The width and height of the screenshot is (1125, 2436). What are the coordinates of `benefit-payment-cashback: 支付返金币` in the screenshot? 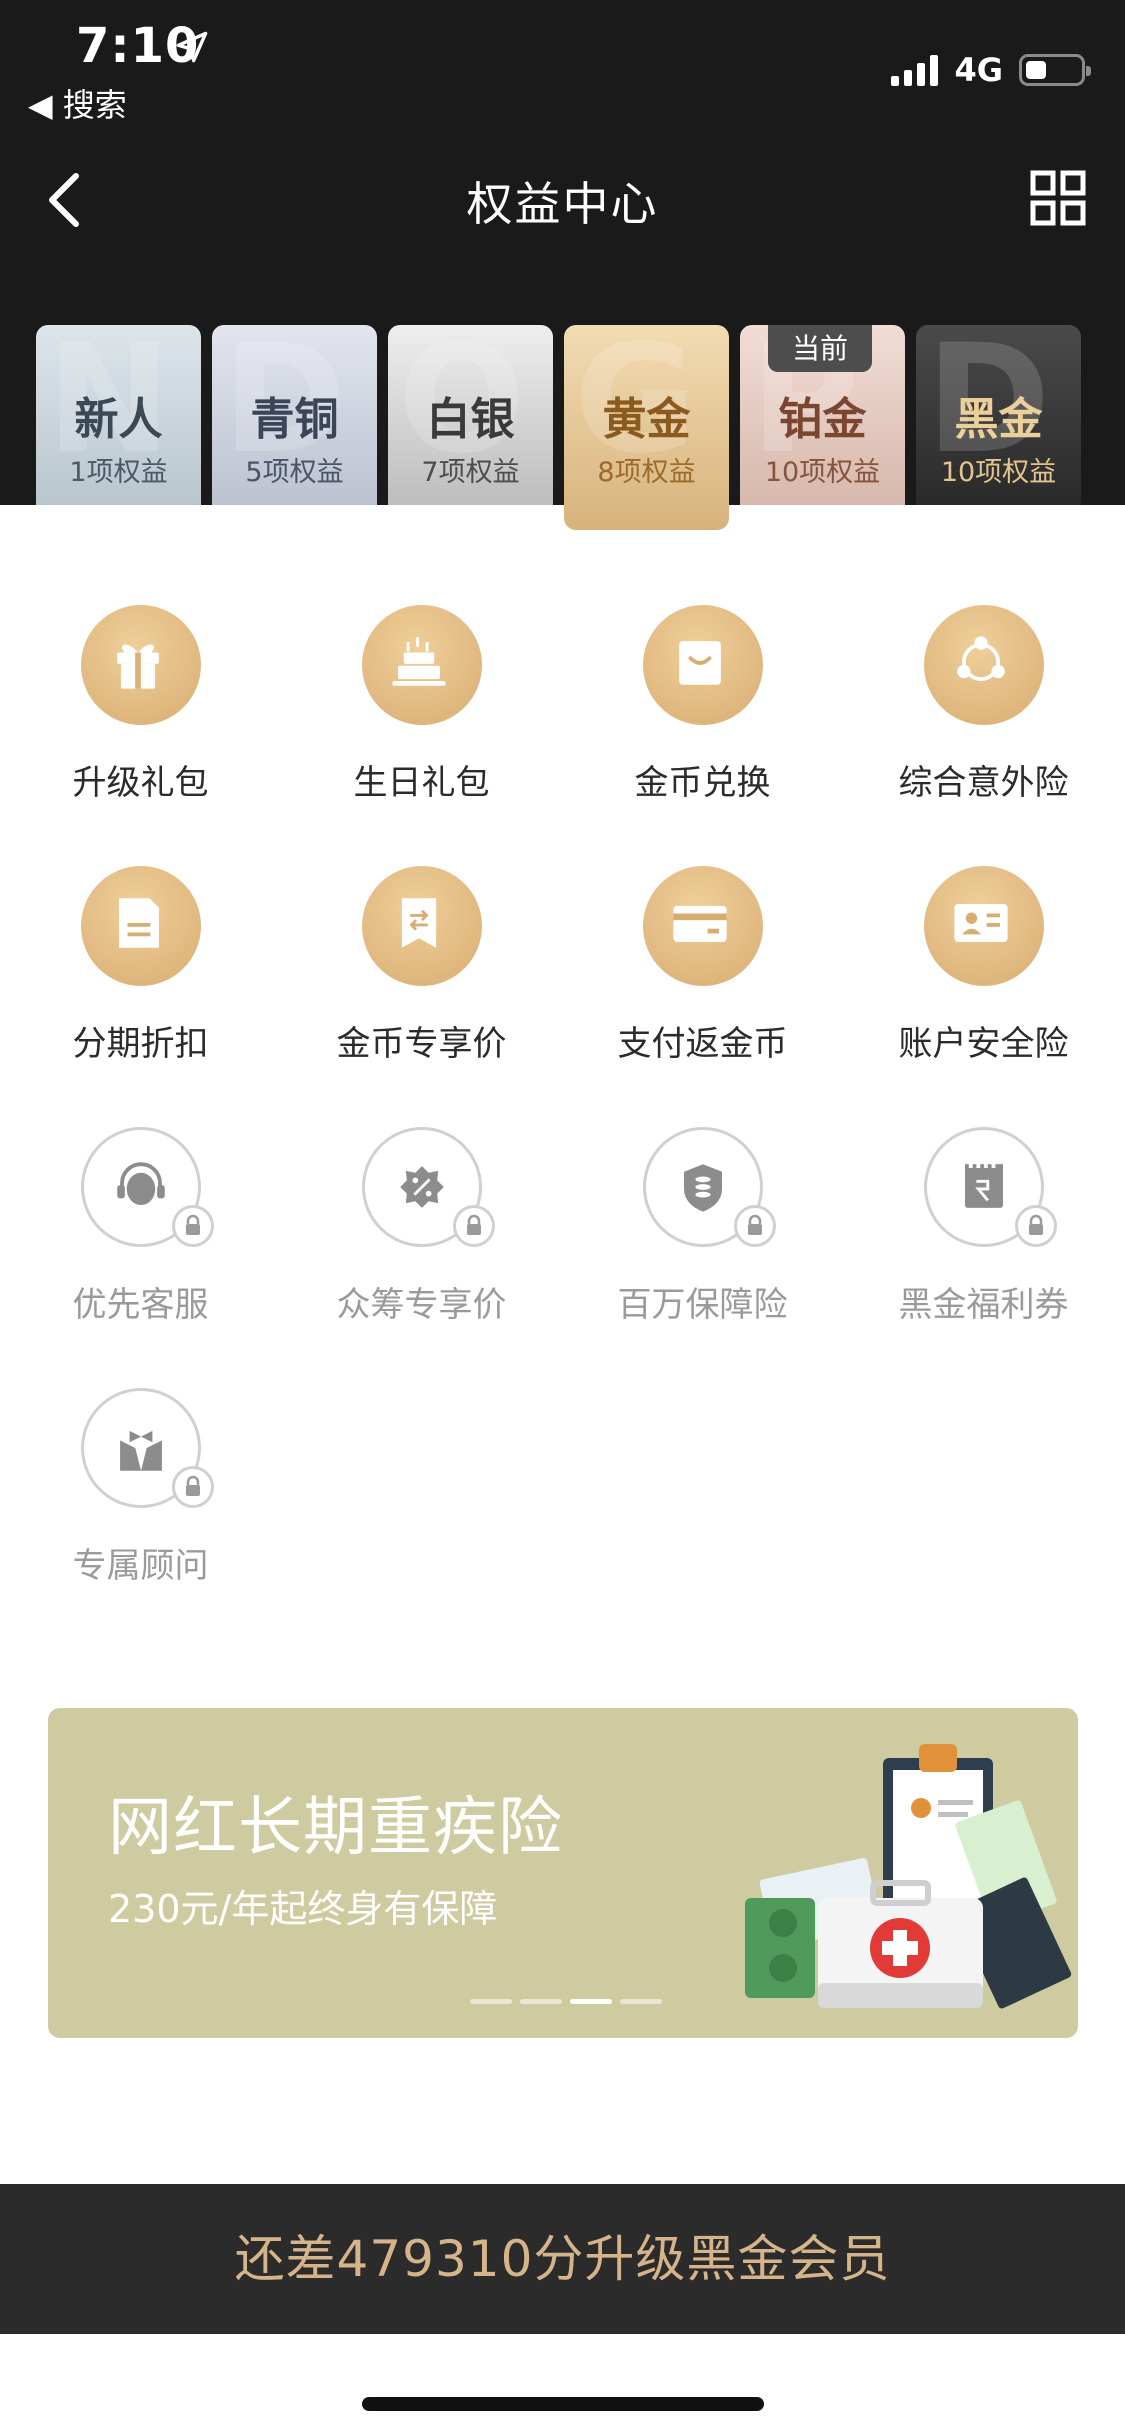 It's located at (702, 966).